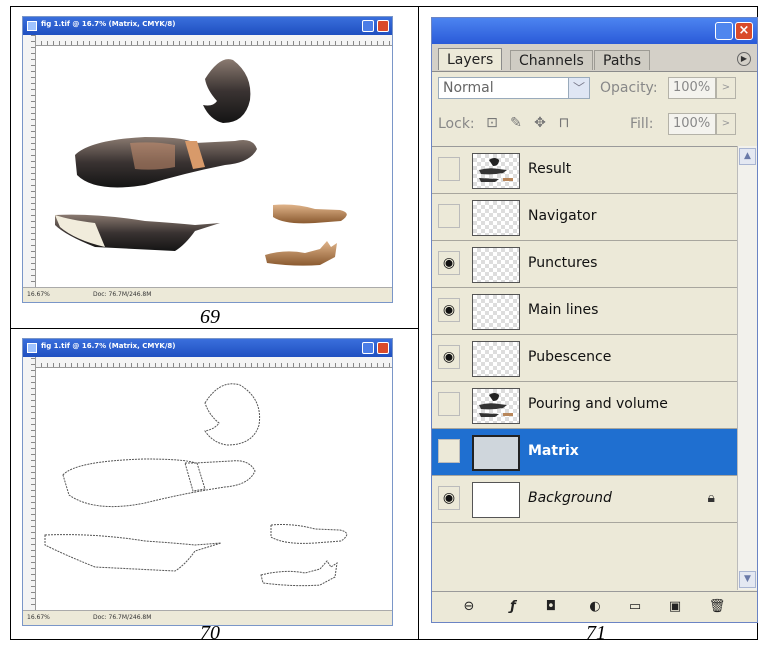 The width and height of the screenshot is (764, 645). Describe the element at coordinates (563, 263) in the screenshot. I see `layer-name: Punctures` at that location.